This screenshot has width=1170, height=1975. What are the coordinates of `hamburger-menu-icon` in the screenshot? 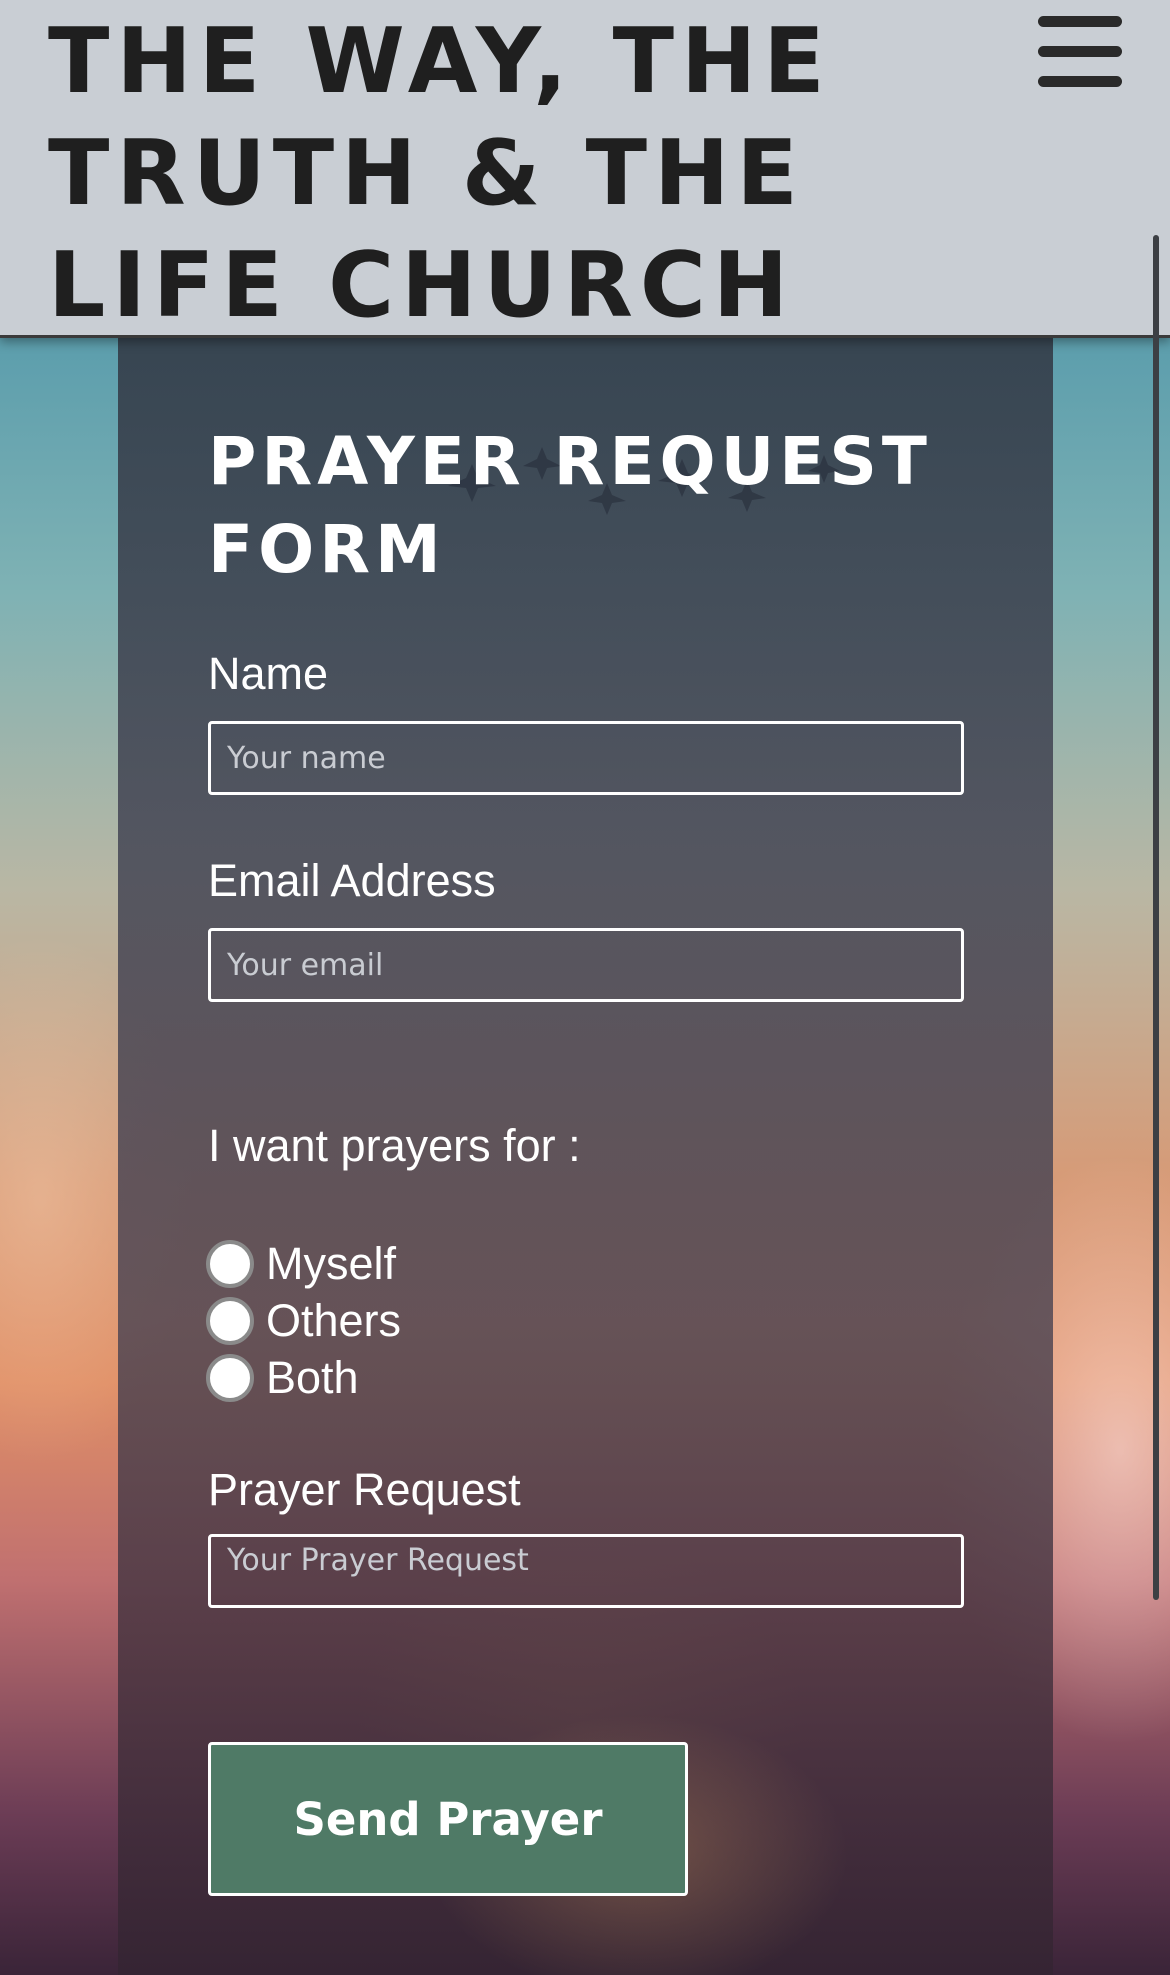 It's located at (1080, 52).